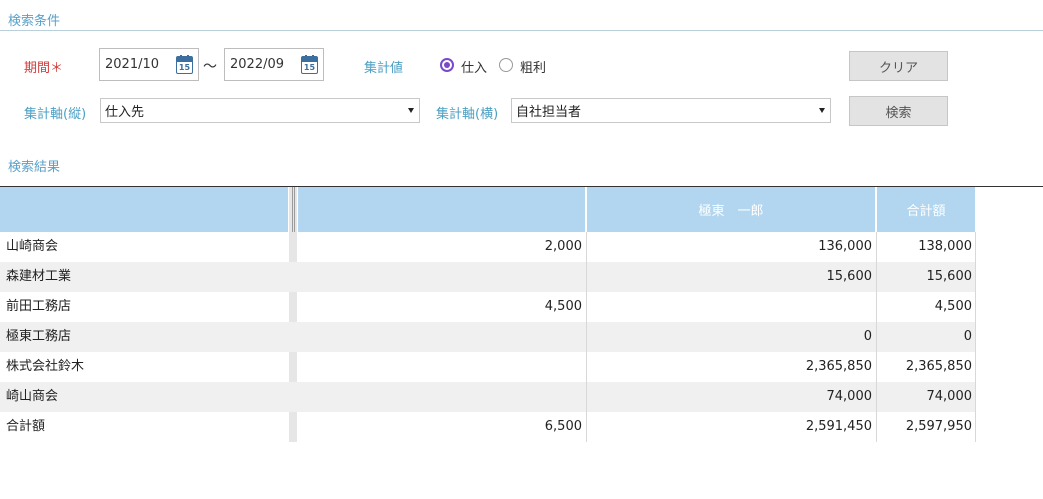 The width and height of the screenshot is (1043, 499). Describe the element at coordinates (488, 337) in the screenshot. I see `table-row: 極東工務店 0 0` at that location.